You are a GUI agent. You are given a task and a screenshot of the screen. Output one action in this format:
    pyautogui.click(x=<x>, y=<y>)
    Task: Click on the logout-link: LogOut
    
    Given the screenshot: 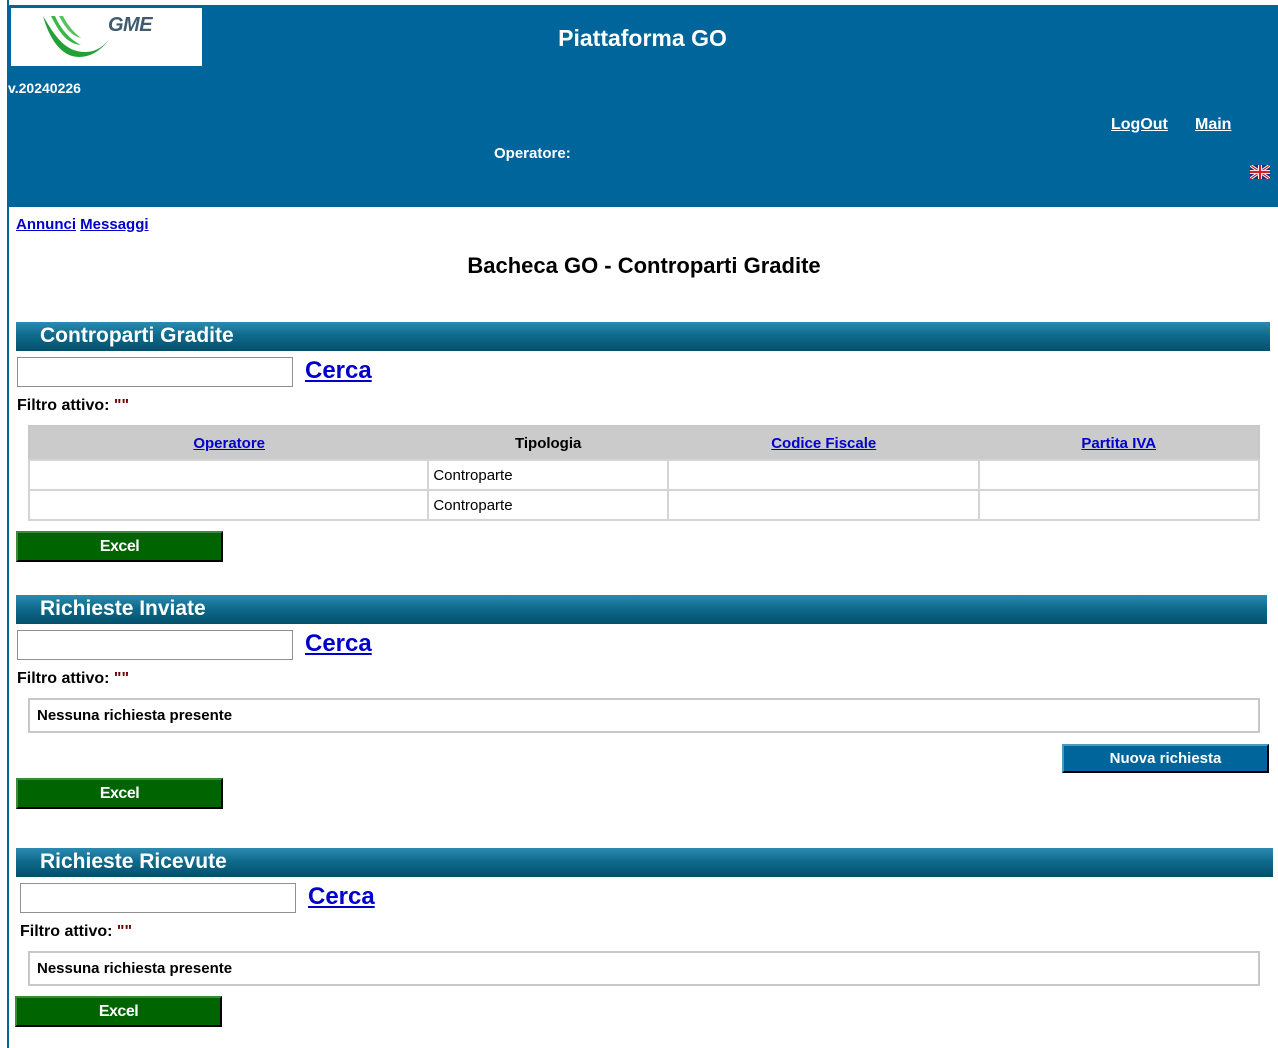 What is the action you would take?
    pyautogui.click(x=1139, y=125)
    